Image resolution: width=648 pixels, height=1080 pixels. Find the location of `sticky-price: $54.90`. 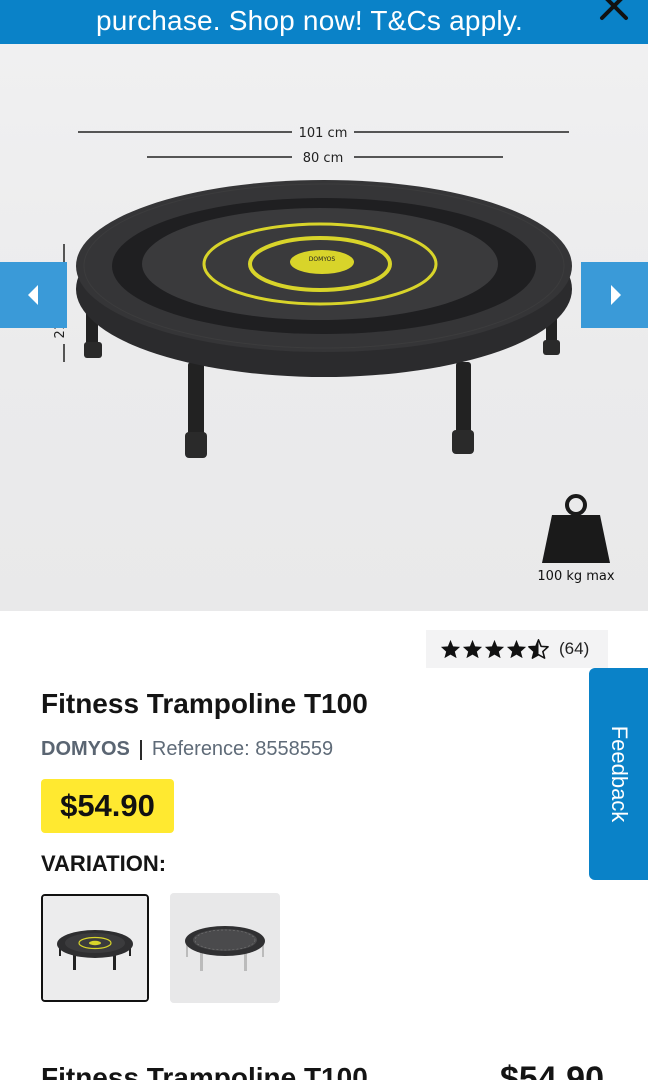

sticky-price: $54.90 is located at coordinates (552, 1070).